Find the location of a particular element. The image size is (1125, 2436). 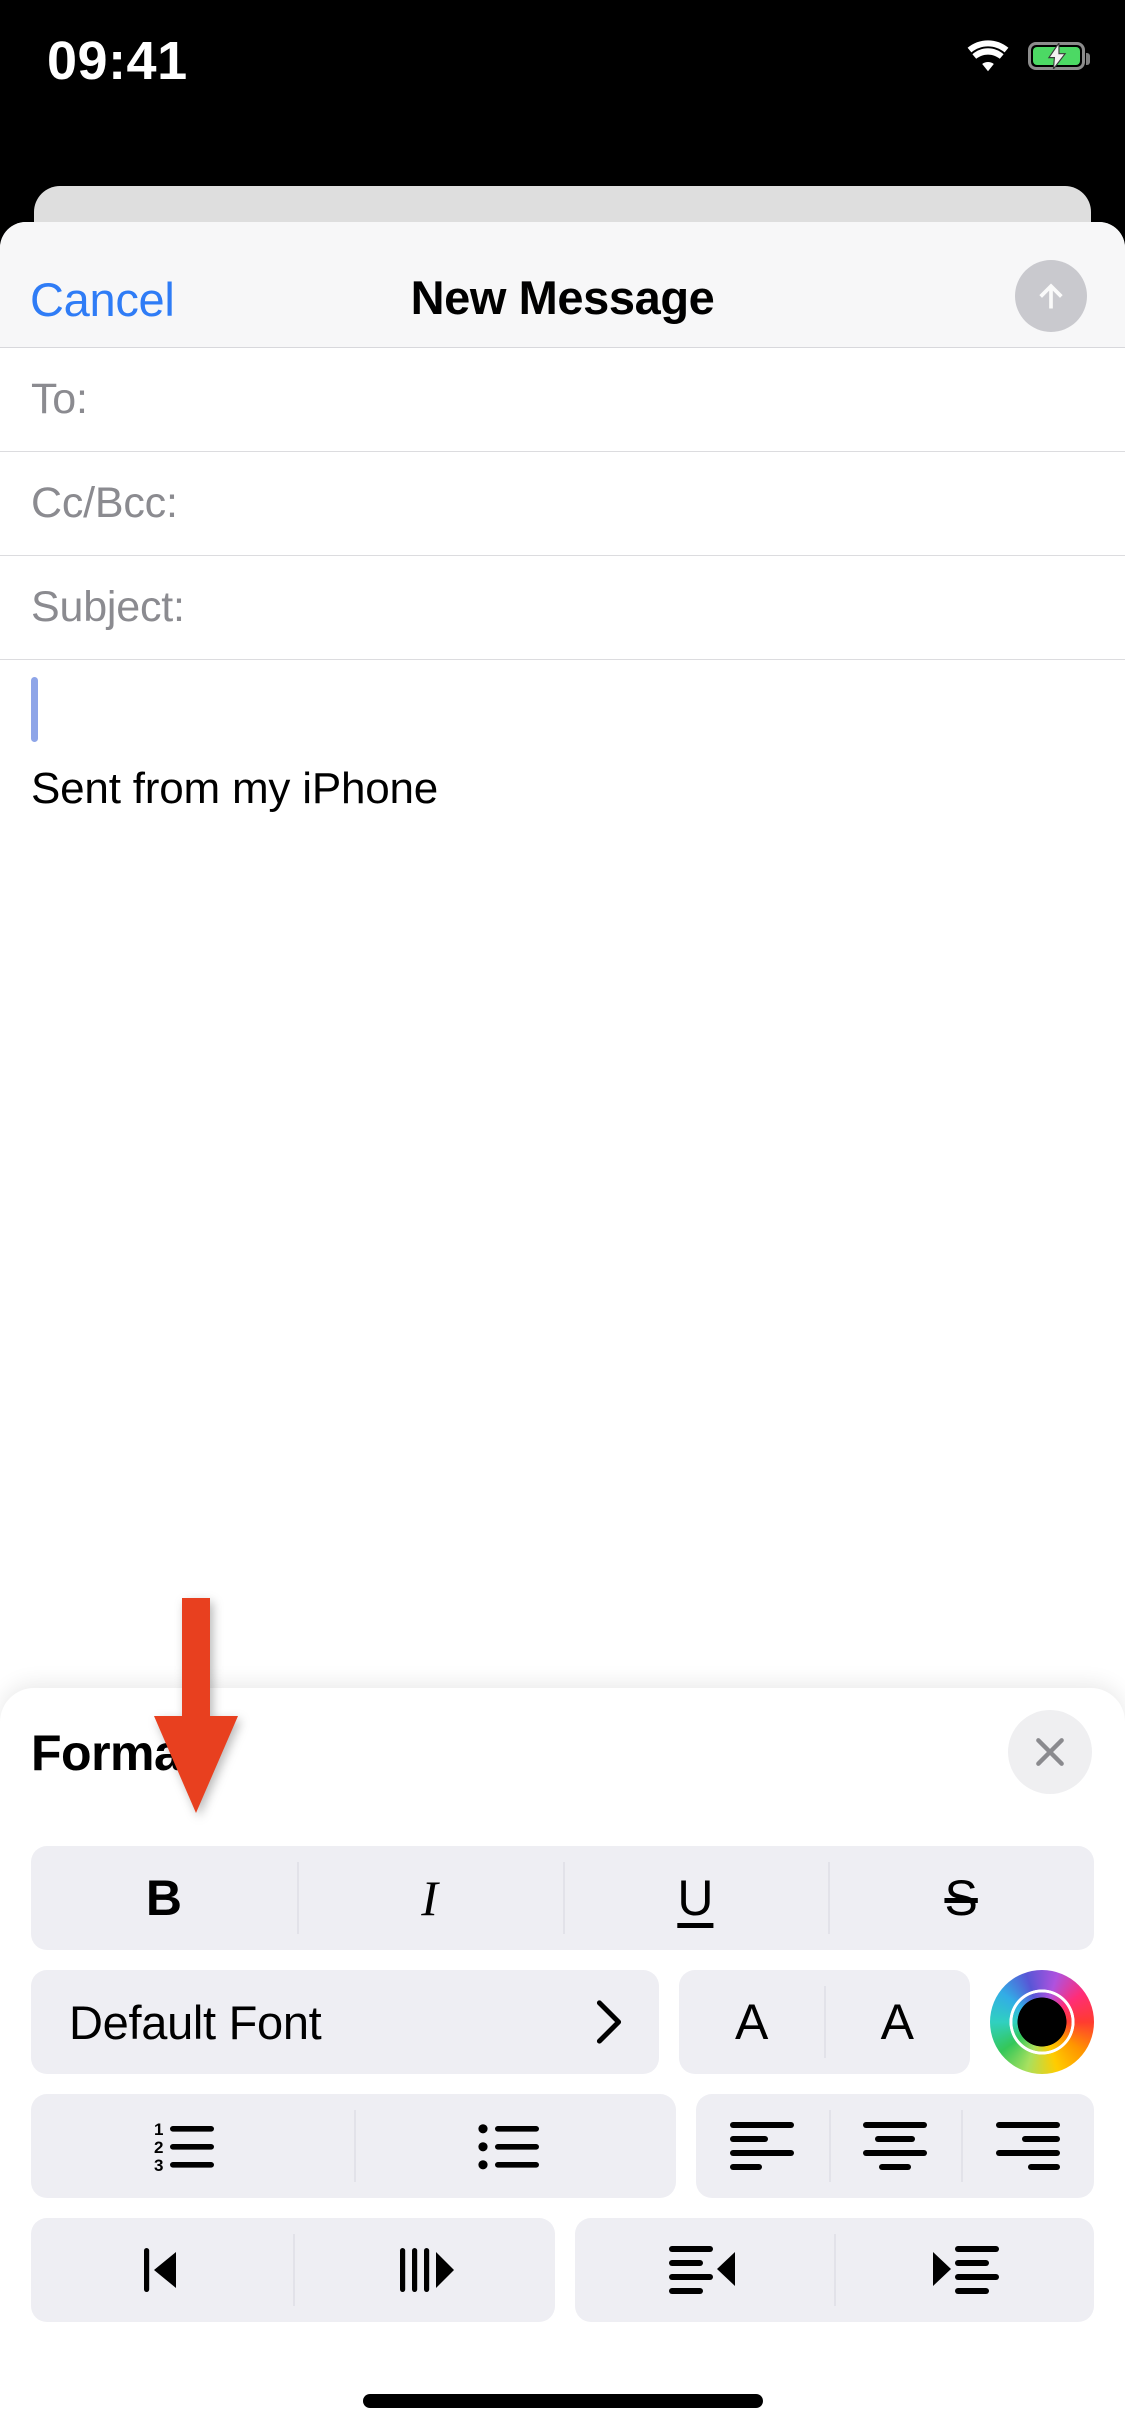

strikethrough-button: S is located at coordinates (961, 1898).